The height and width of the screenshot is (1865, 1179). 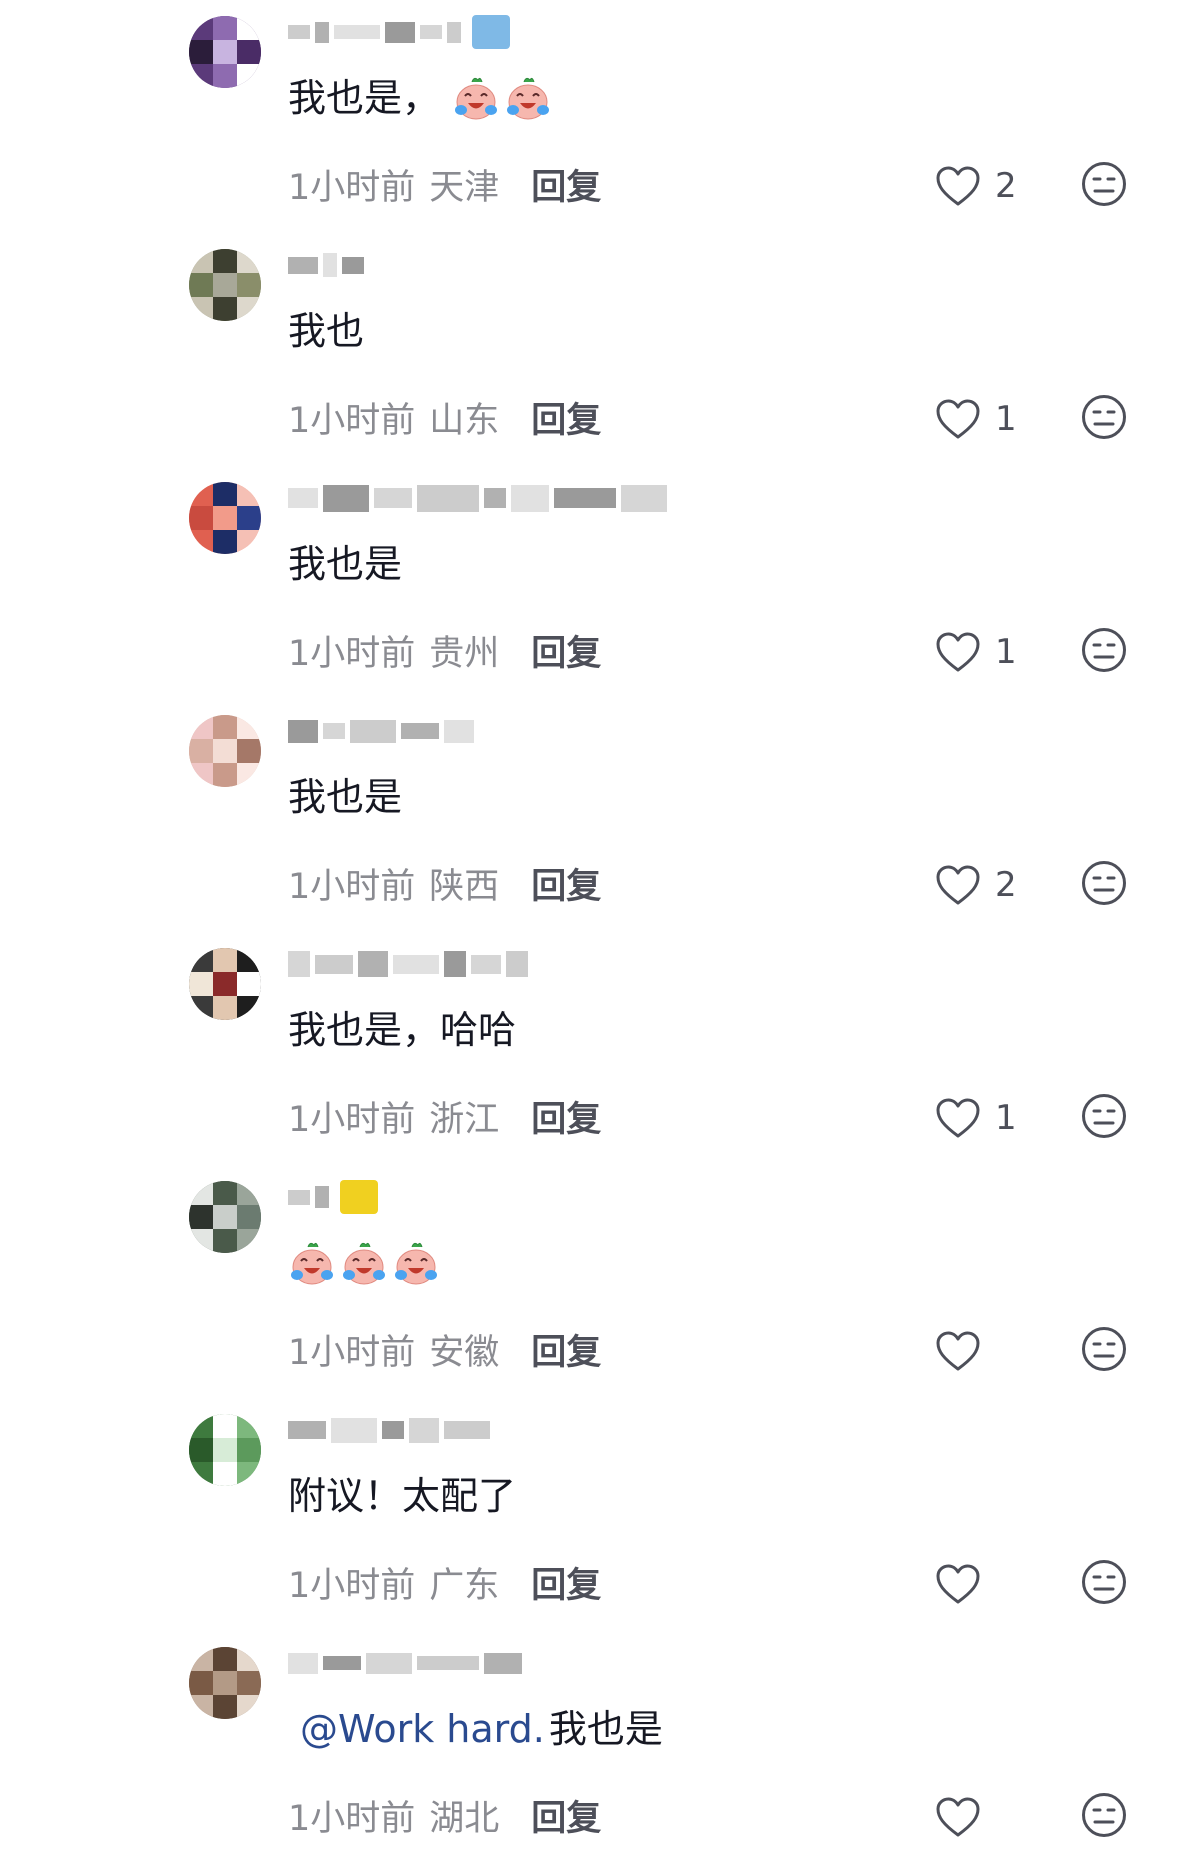 What do you see at coordinates (464, 1585) in the screenshot?
I see `comment-region: 广东` at bounding box center [464, 1585].